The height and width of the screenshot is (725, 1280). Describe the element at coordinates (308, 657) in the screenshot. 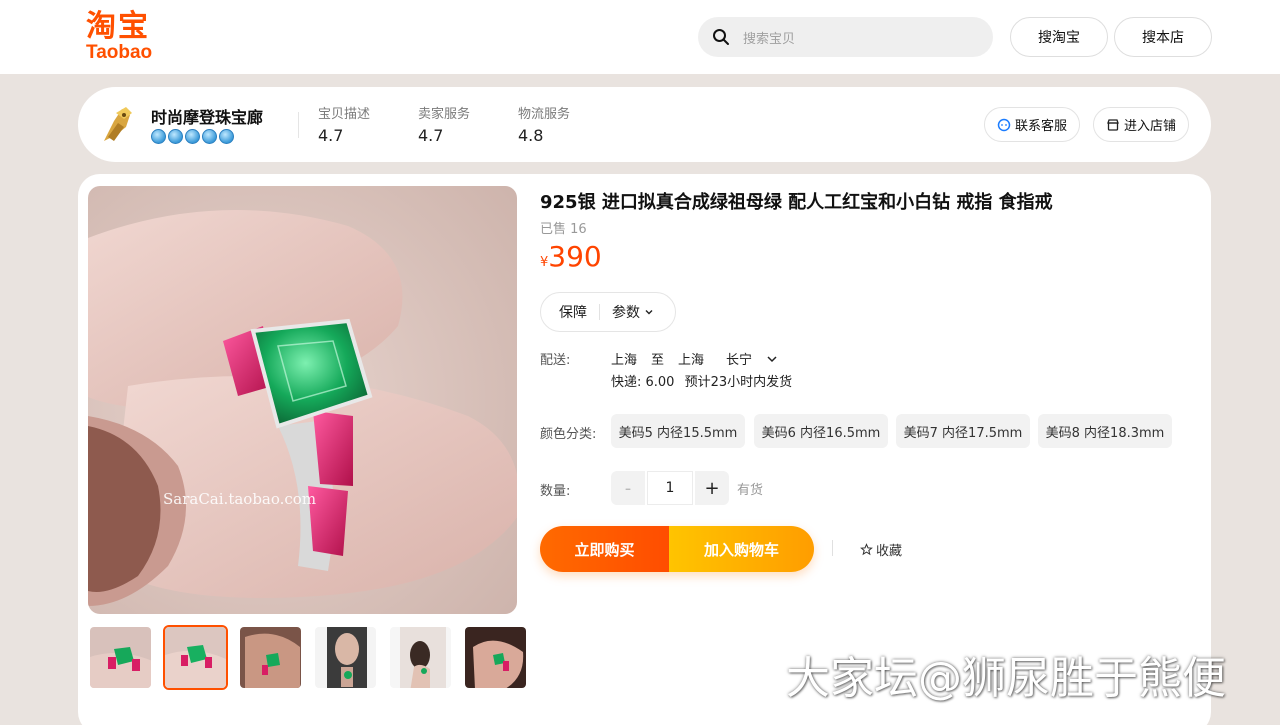

I see `thumbnail-strip` at that location.